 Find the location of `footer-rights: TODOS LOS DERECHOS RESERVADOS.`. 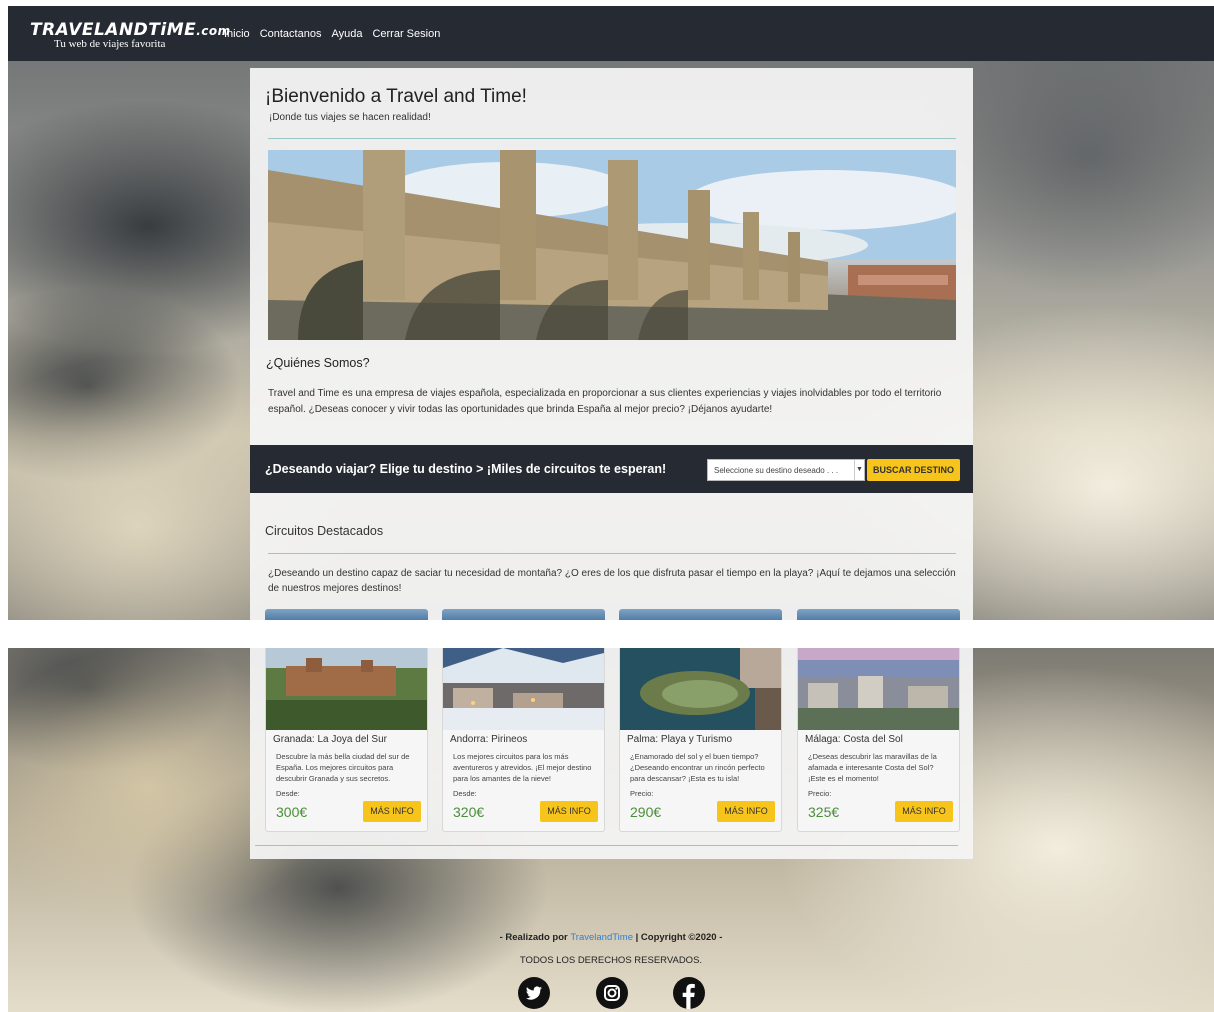

footer-rights: TODOS LOS DERECHOS RESERVADOS. is located at coordinates (611, 960).